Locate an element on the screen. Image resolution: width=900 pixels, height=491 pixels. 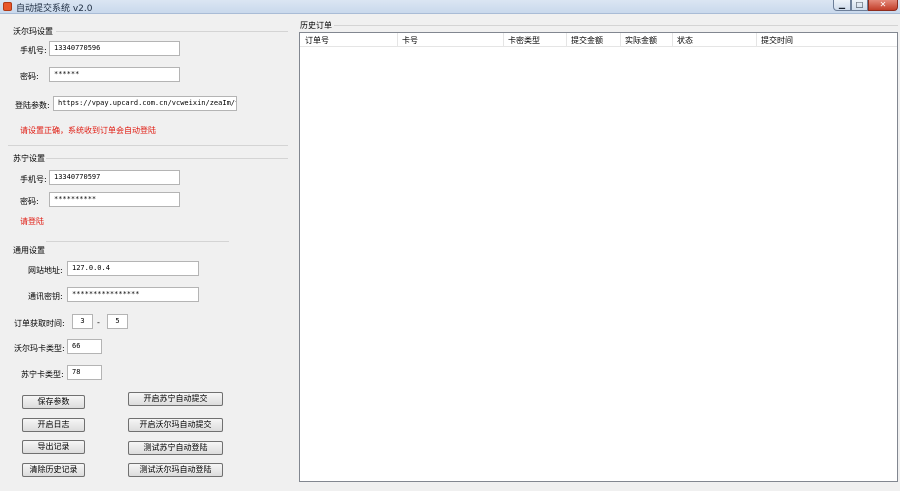
comm-key-input: **************** is located at coordinates (133, 294).